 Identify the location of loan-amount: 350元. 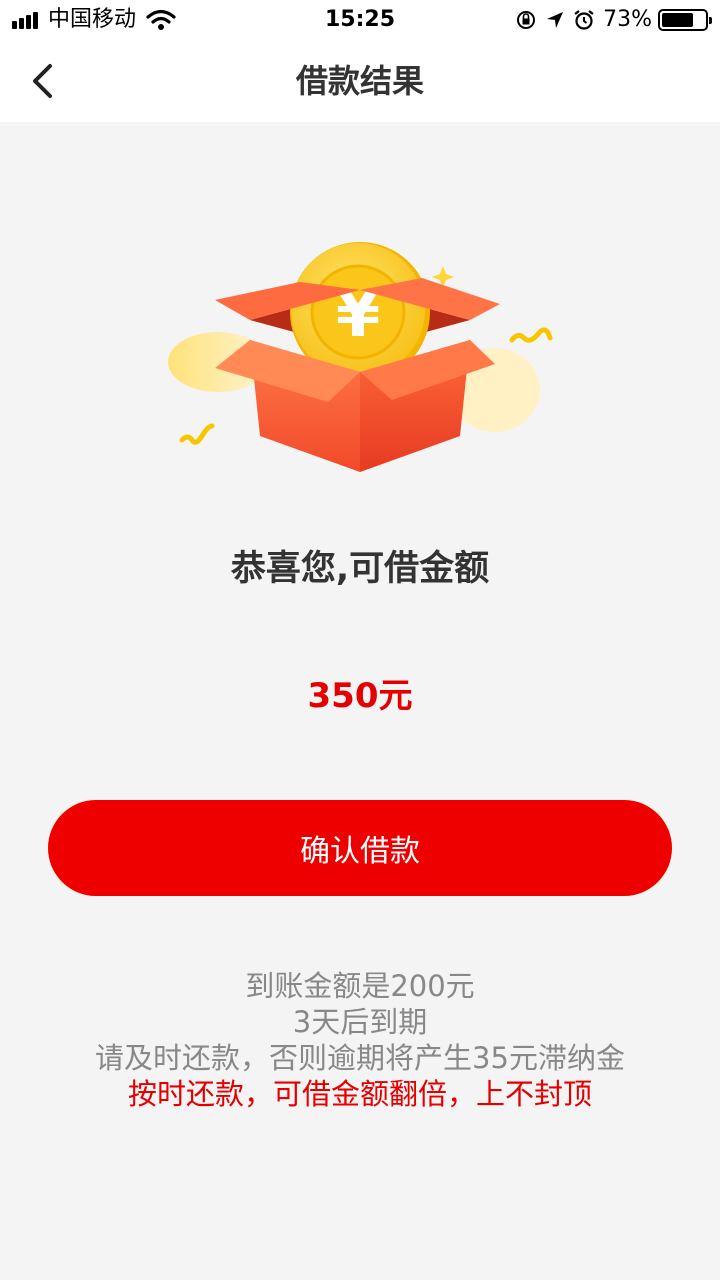
(360, 696).